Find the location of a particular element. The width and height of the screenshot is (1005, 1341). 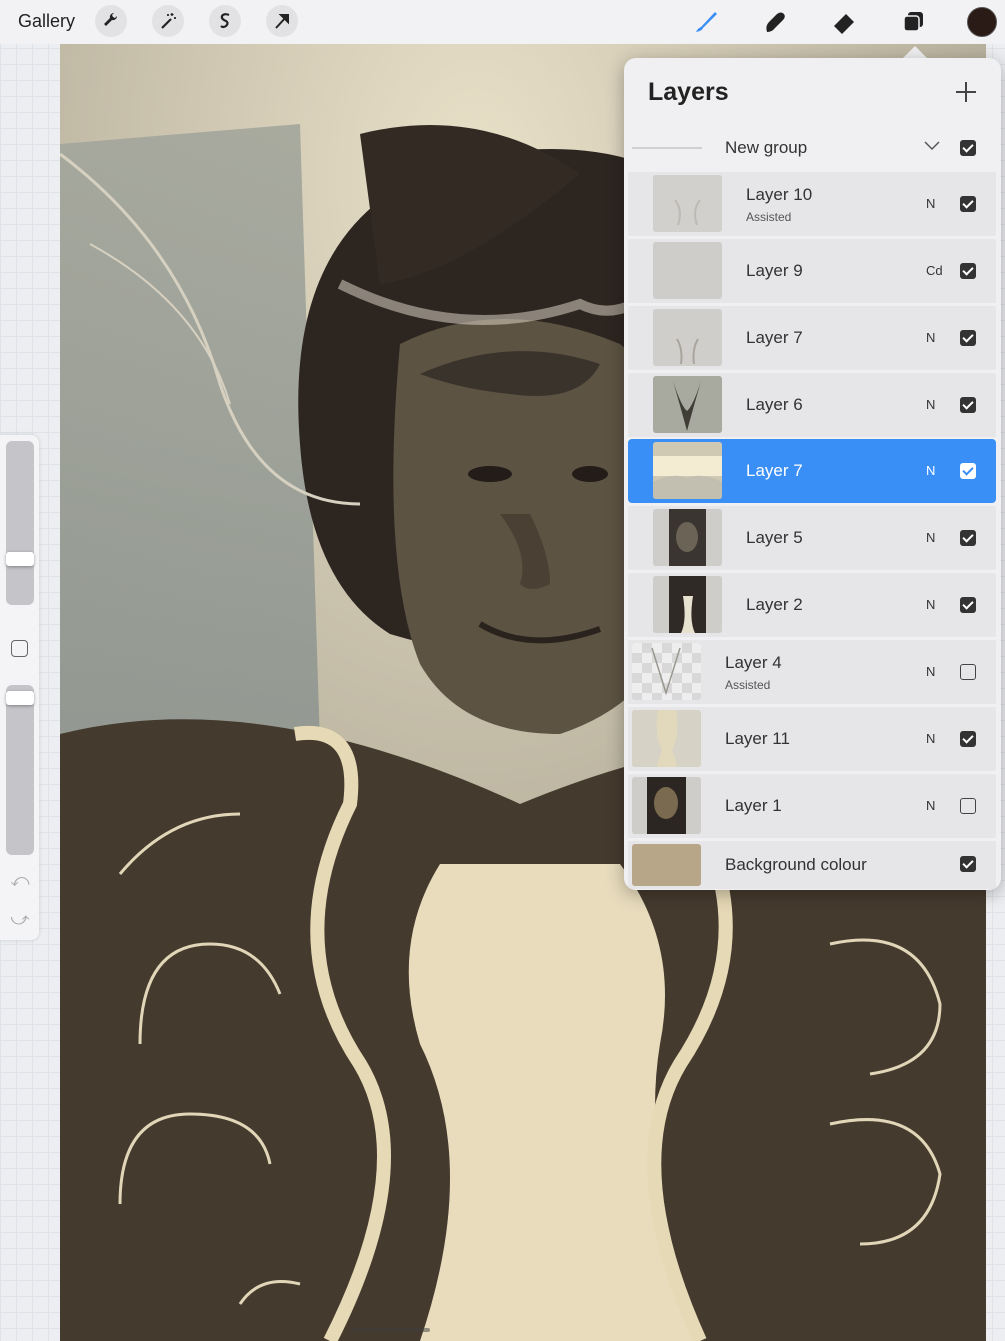

gallery-button: Gallery is located at coordinates (46, 21).